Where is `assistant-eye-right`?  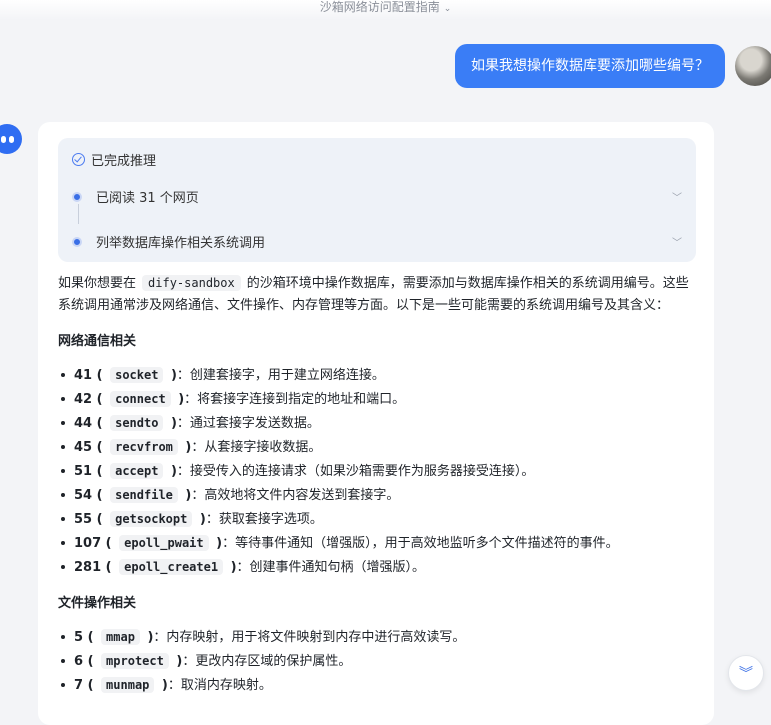 assistant-eye-right is located at coordinates (11, 139).